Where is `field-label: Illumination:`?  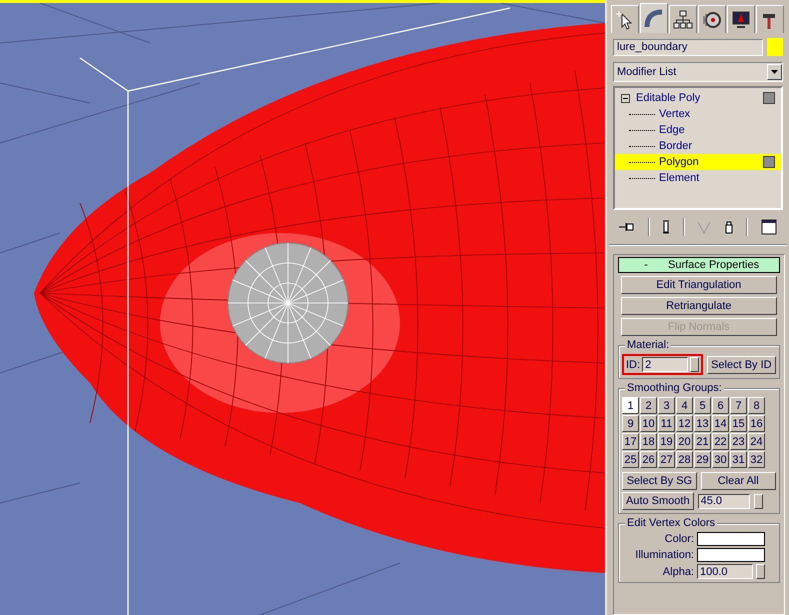 field-label: Illumination: is located at coordinates (664, 555).